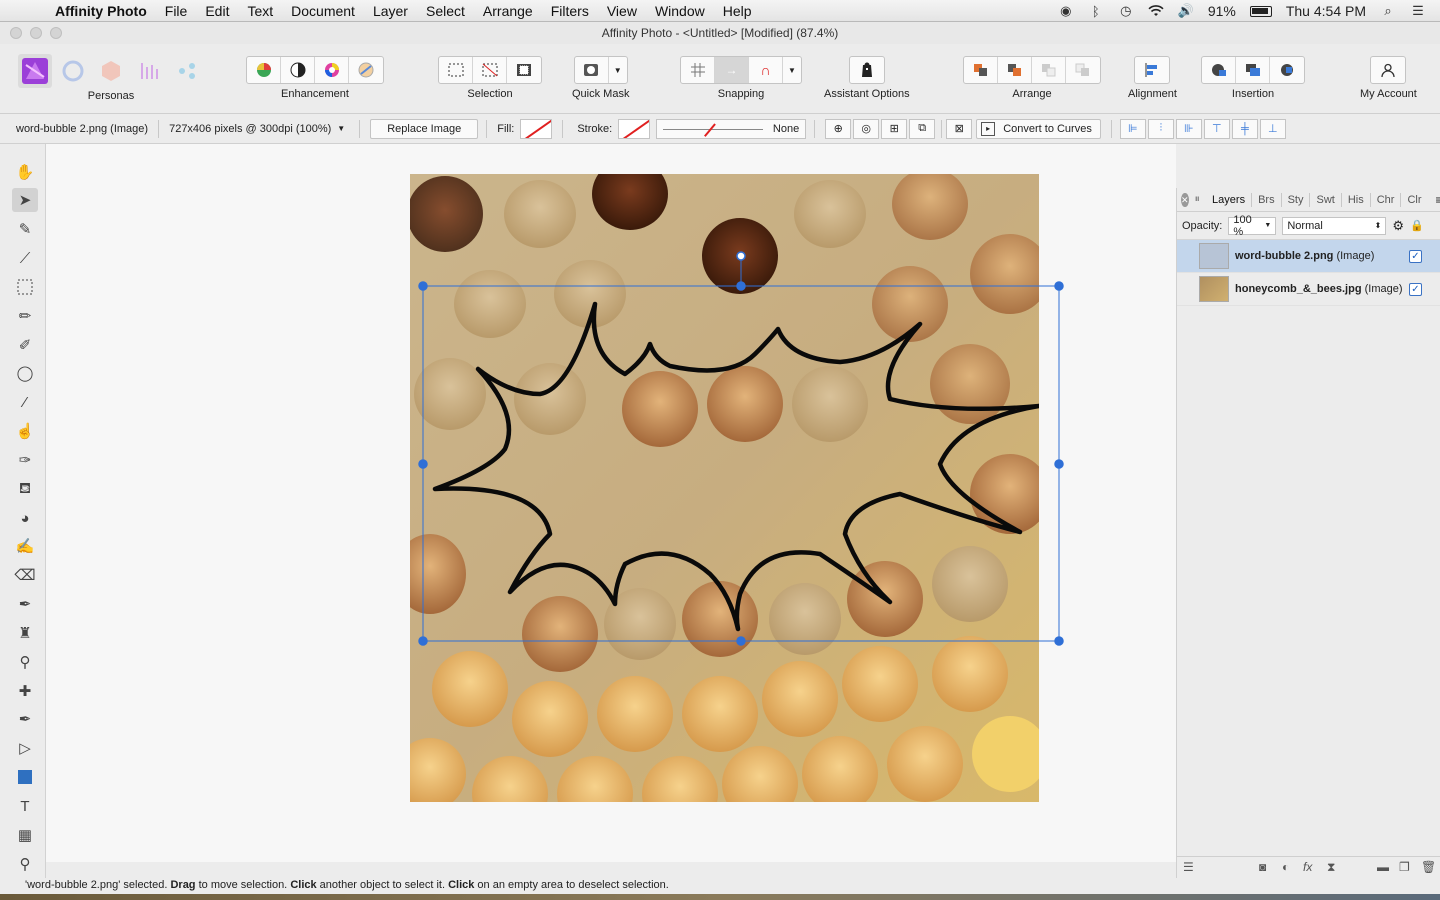 The image size is (1440, 900). What do you see at coordinates (1066, 10) in the screenshot?
I see `media-icon: ◉` at bounding box center [1066, 10].